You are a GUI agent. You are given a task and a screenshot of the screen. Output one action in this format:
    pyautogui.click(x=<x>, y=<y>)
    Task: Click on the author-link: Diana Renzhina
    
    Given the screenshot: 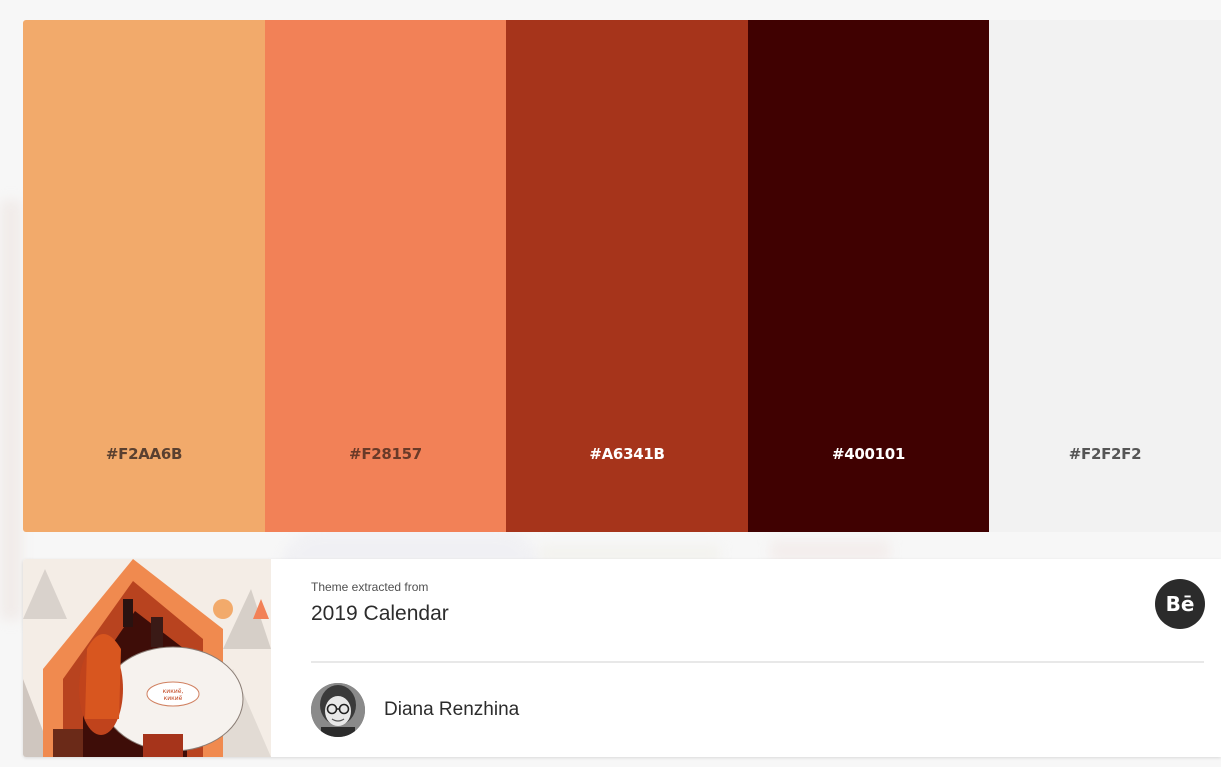 What is the action you would take?
    pyautogui.click(x=415, y=710)
    